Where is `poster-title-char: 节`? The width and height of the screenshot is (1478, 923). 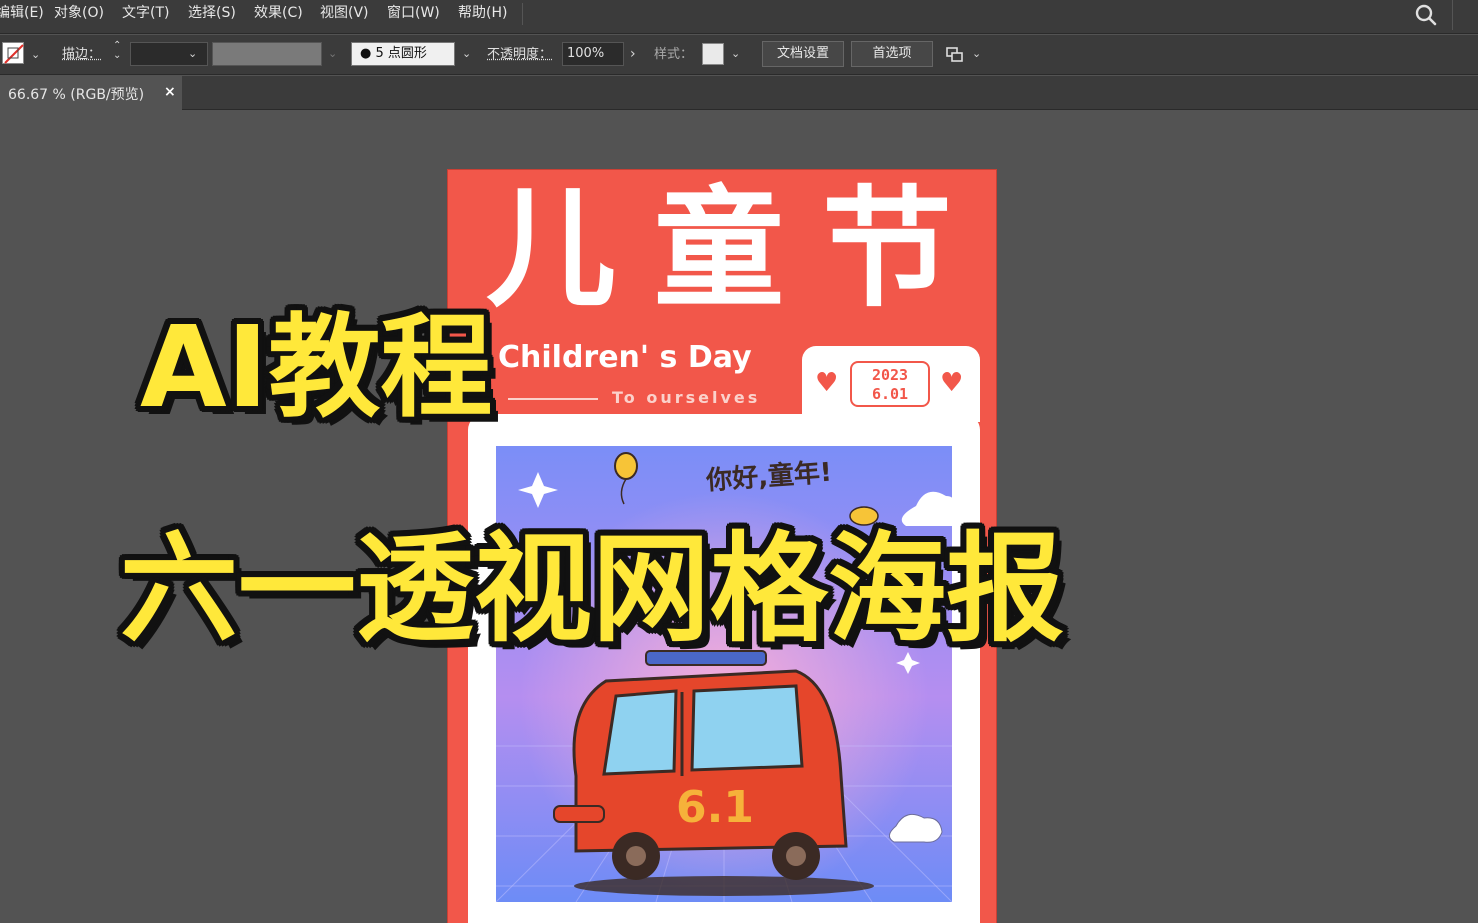 poster-title-char: 节 is located at coordinates (887, 249).